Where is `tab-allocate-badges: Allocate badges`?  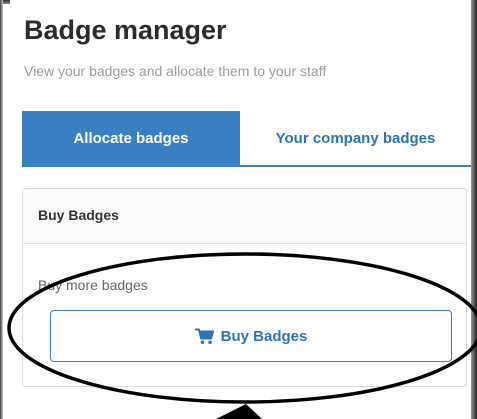 tab-allocate-badges: Allocate badges is located at coordinates (131, 138).